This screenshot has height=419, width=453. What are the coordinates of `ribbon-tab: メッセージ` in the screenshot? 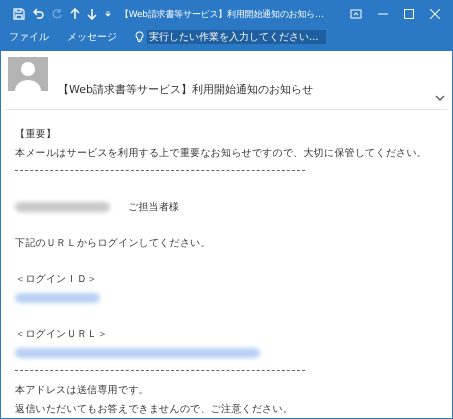 It's located at (92, 37).